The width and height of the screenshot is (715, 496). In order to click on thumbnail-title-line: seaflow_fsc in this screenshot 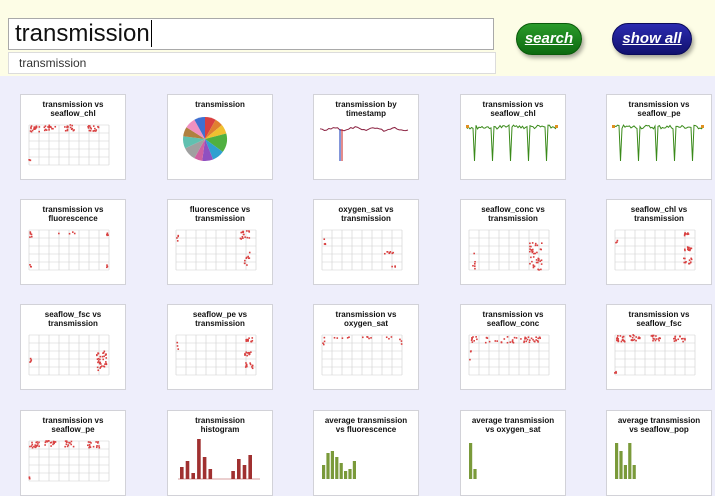, I will do `click(659, 323)`.